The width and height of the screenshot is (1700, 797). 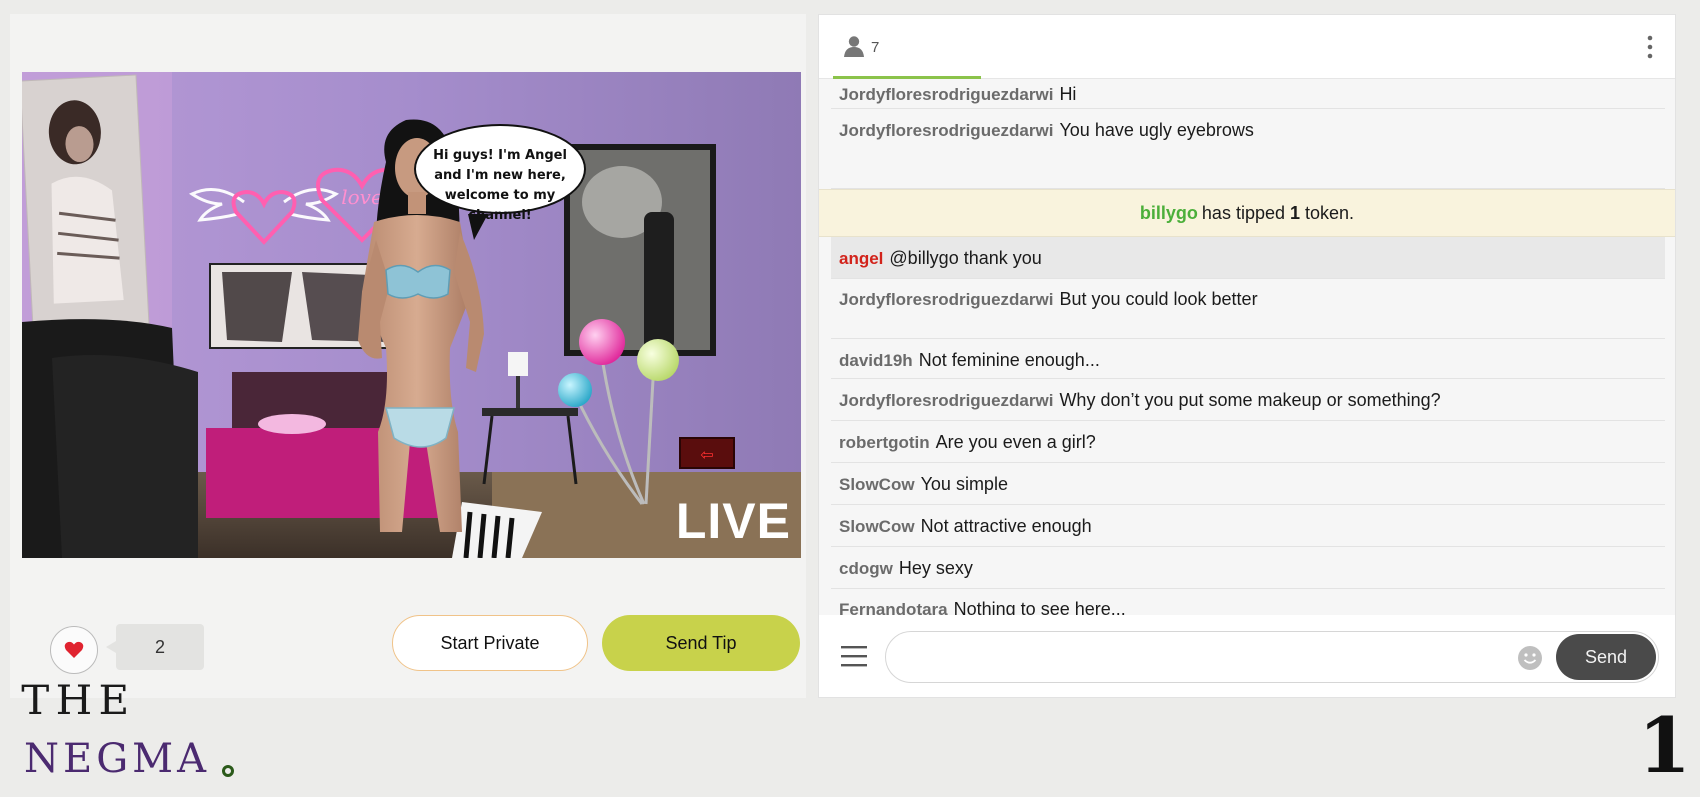 What do you see at coordinates (1248, 526) in the screenshot?
I see `chat-message: SlowCow Not attractive enough` at bounding box center [1248, 526].